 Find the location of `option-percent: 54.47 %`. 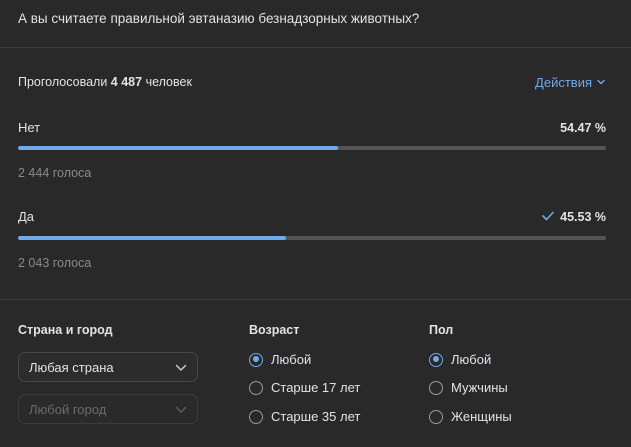

option-percent: 54.47 % is located at coordinates (583, 128).